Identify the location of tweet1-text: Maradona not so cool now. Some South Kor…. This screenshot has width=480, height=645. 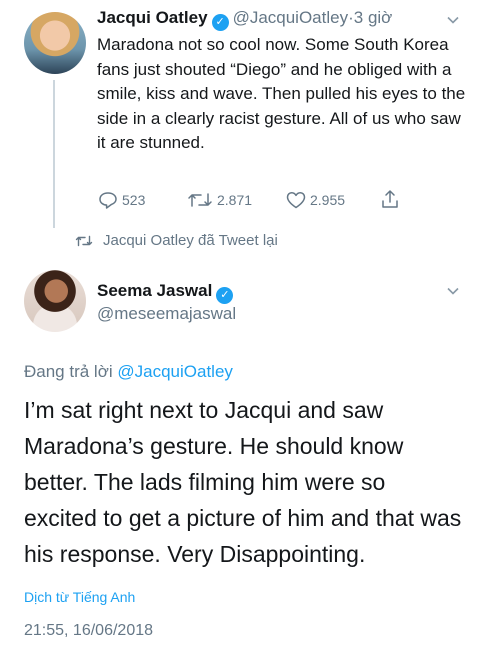
(281, 93).